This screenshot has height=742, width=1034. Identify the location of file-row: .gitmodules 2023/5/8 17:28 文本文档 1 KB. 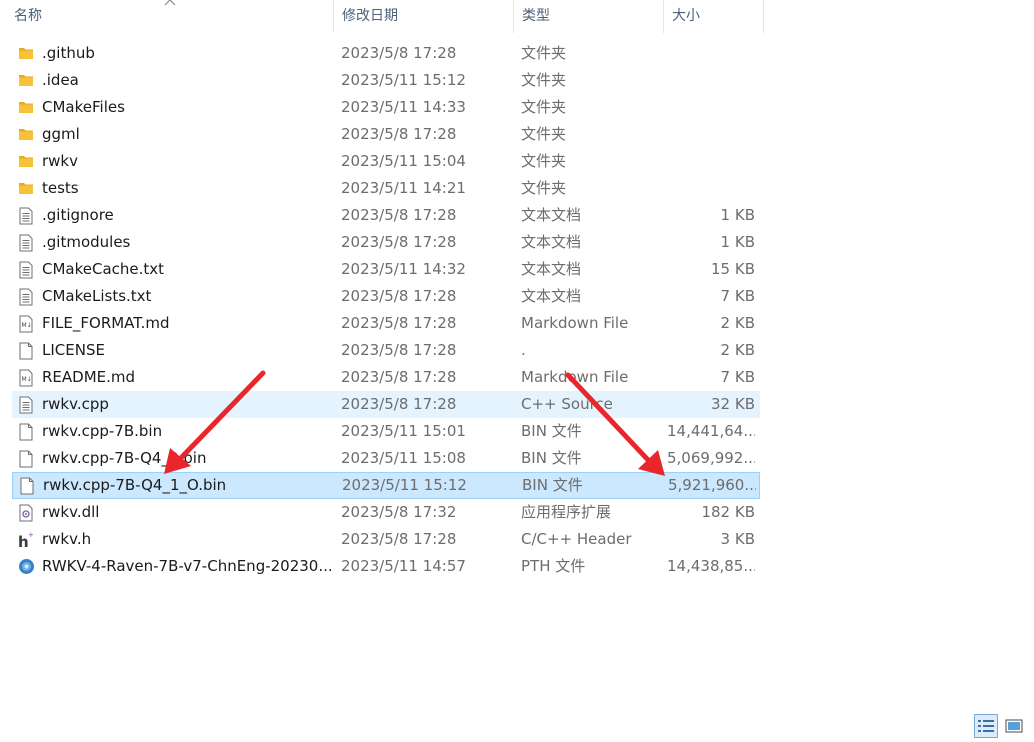
(386, 242).